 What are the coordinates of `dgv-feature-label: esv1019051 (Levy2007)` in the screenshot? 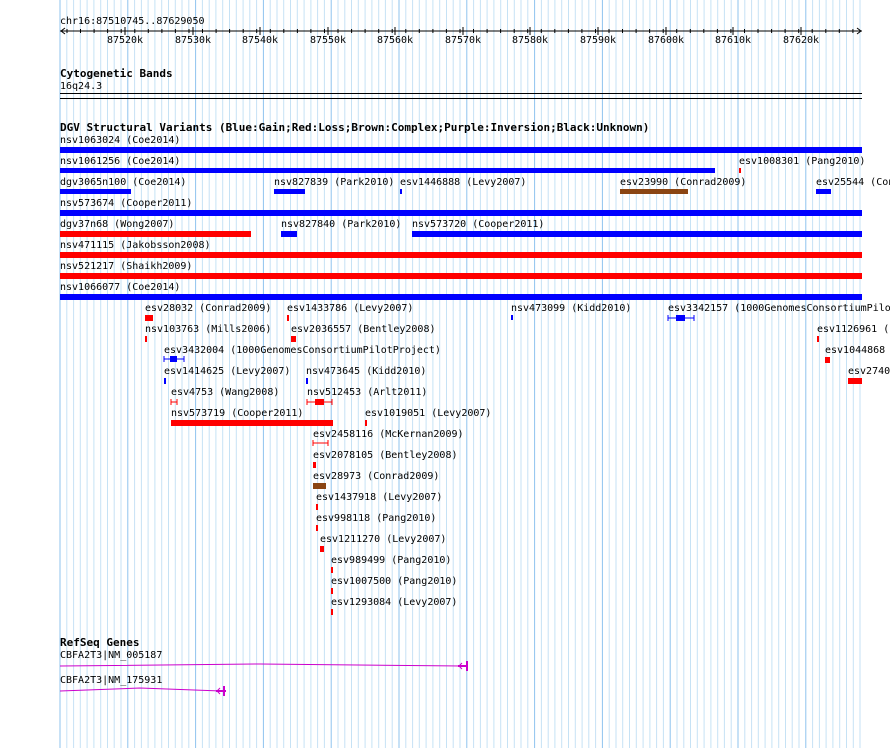 It's located at (428, 413).